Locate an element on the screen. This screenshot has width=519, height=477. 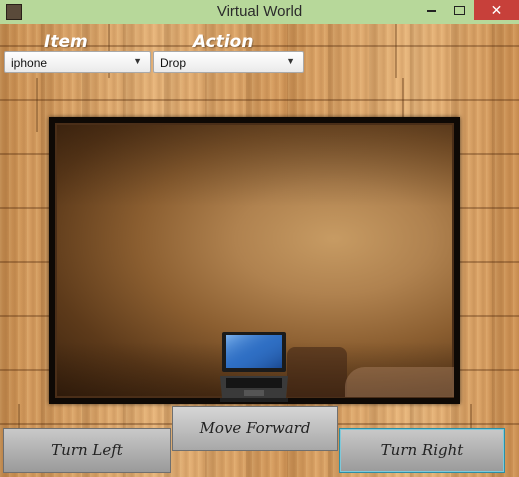
item-select: iphone ▼ is located at coordinates (77, 62).